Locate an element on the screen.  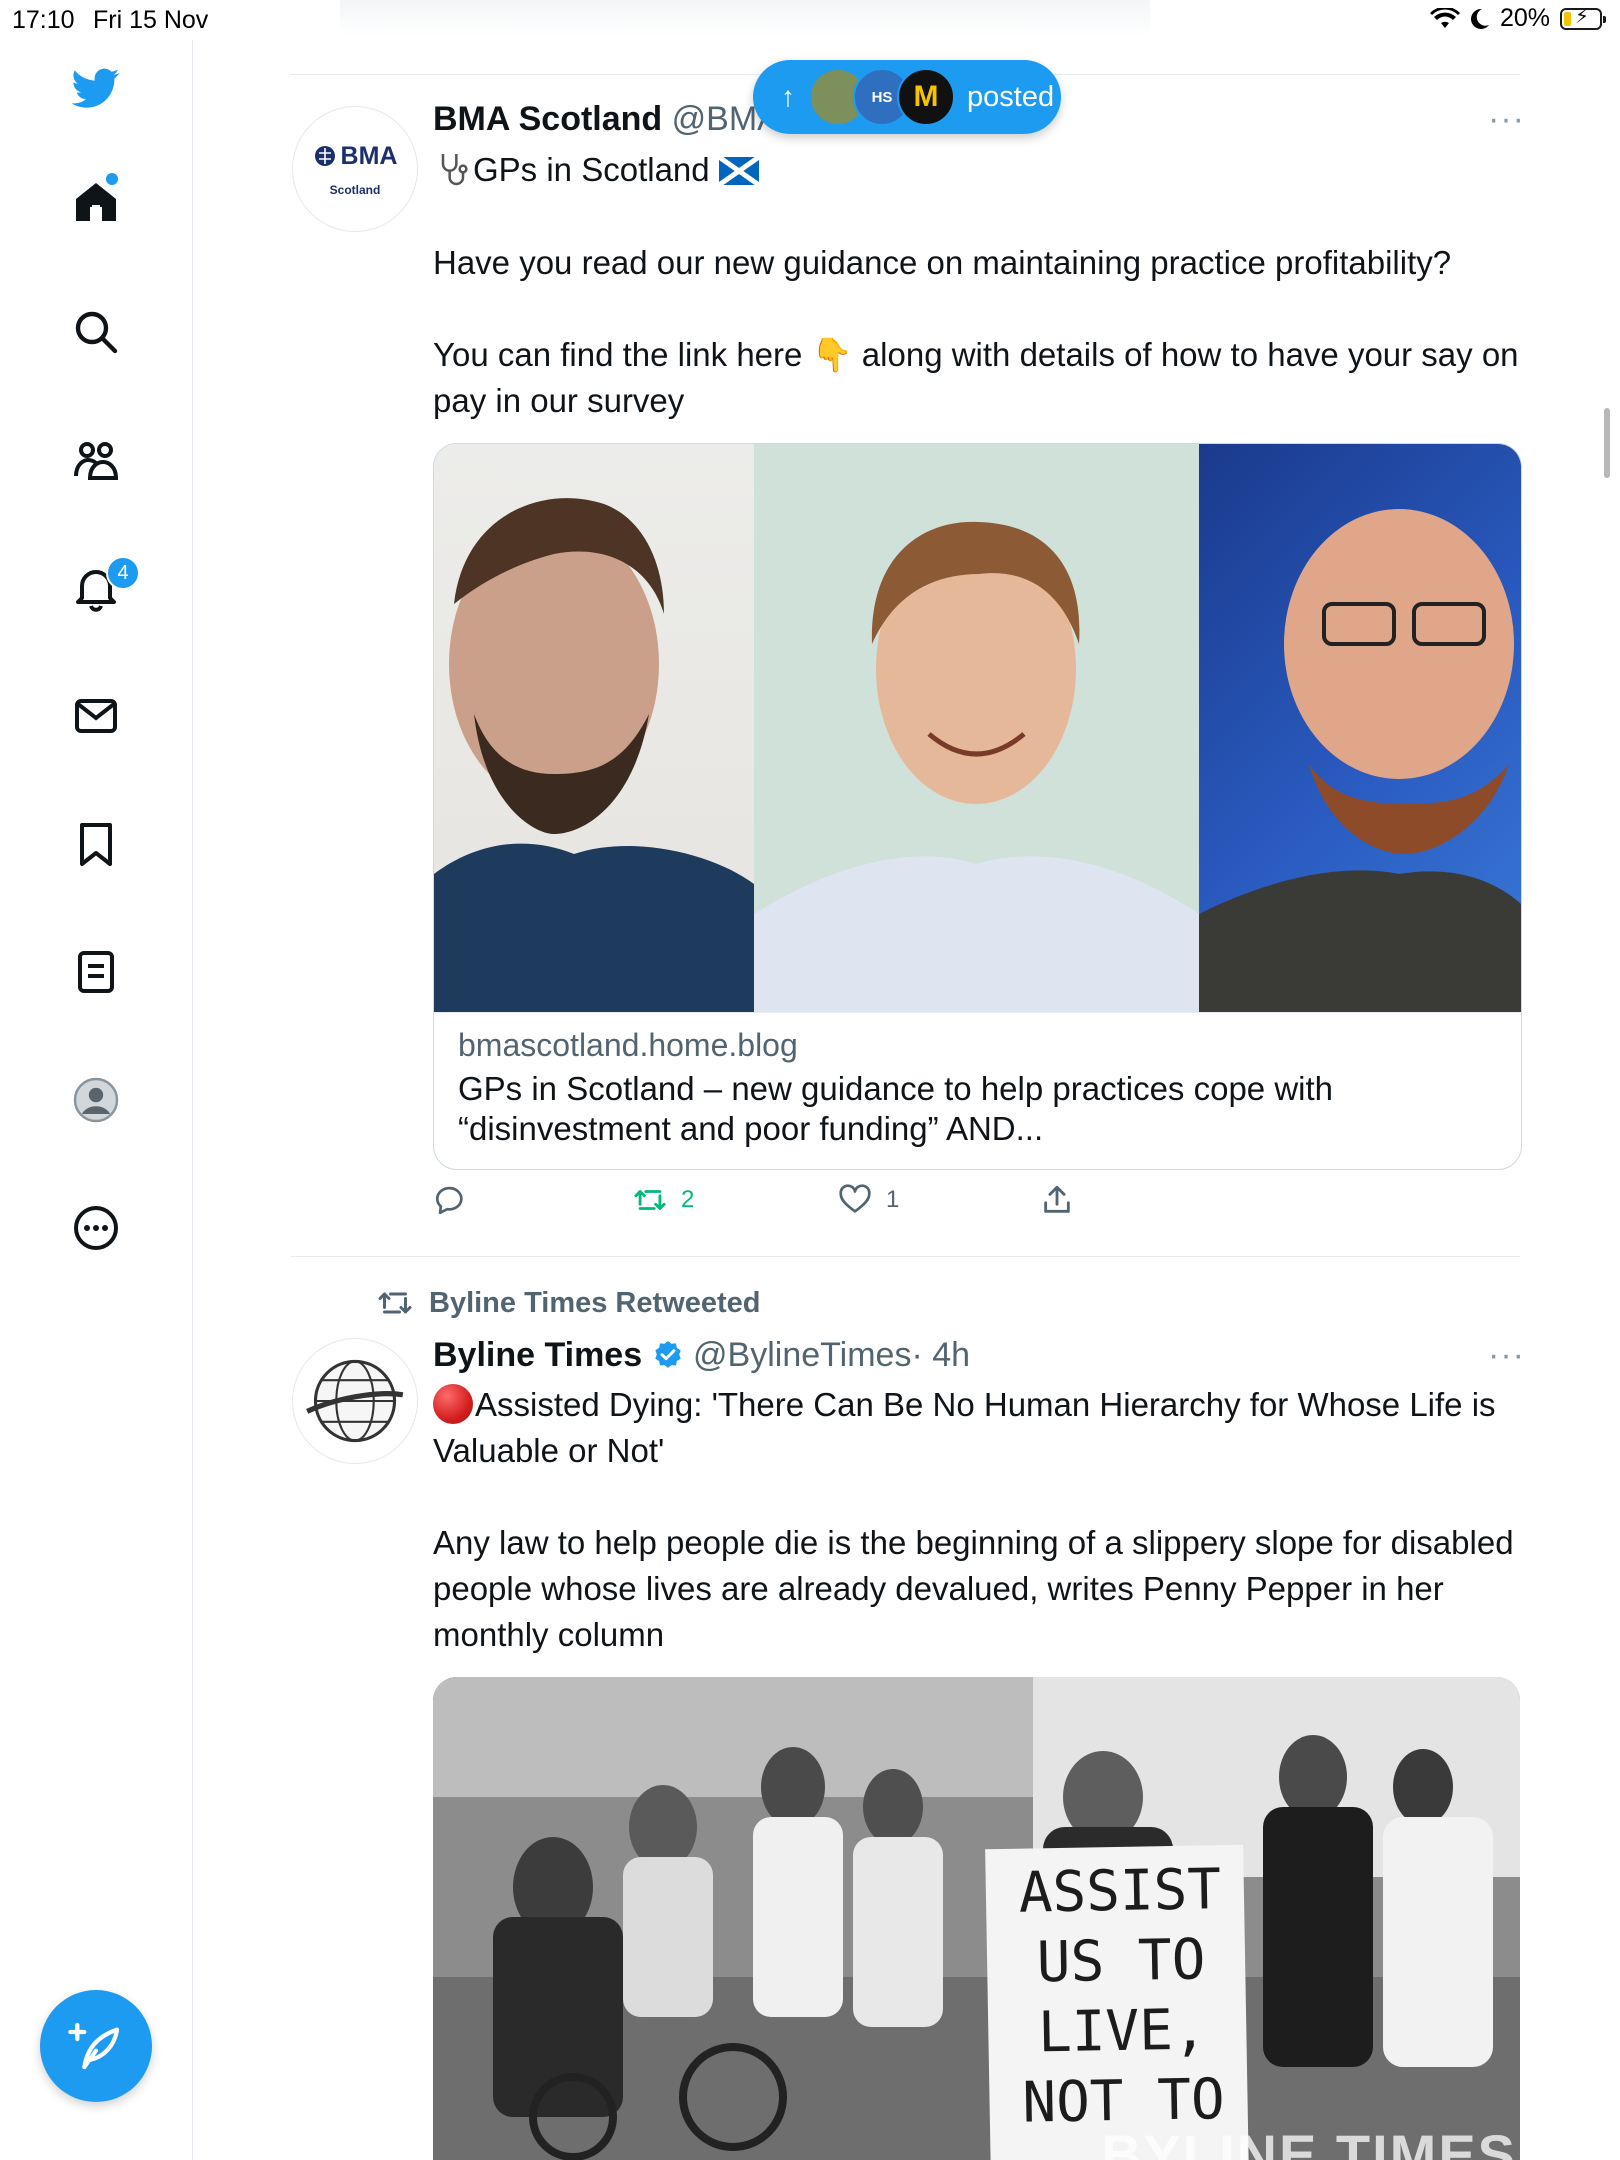
tweet2-header: Byline Times @BylineTimes· 4h is located at coordinates (978, 1355).